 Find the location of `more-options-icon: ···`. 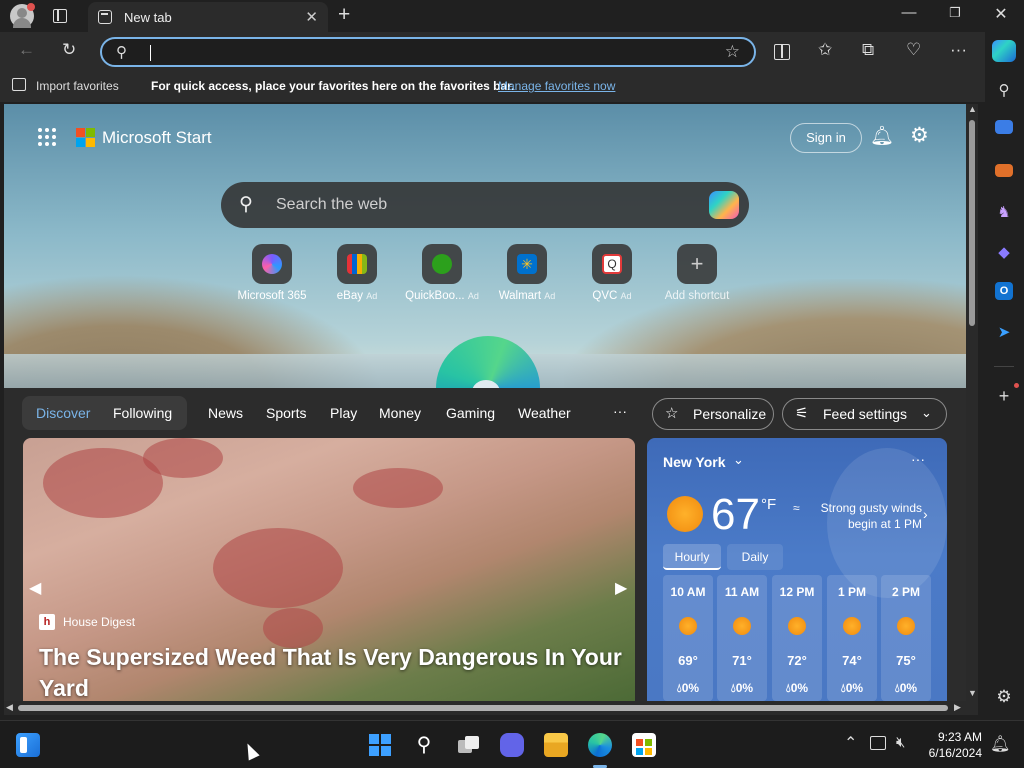

more-options-icon: ··· is located at coordinates (918, 459).